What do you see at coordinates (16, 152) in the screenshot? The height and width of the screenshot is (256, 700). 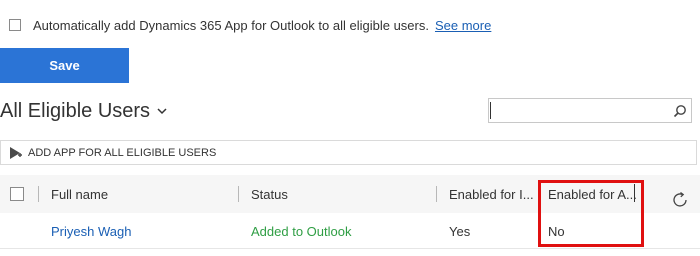 I see `add-app-icon` at bounding box center [16, 152].